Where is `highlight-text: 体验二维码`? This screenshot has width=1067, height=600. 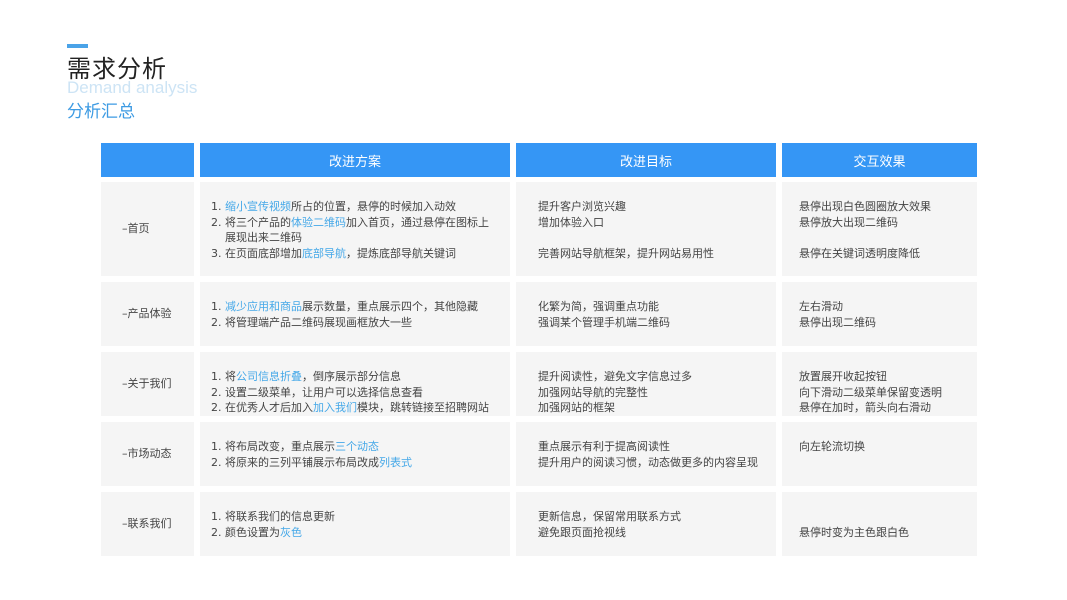 highlight-text: 体验二维码 is located at coordinates (318, 222).